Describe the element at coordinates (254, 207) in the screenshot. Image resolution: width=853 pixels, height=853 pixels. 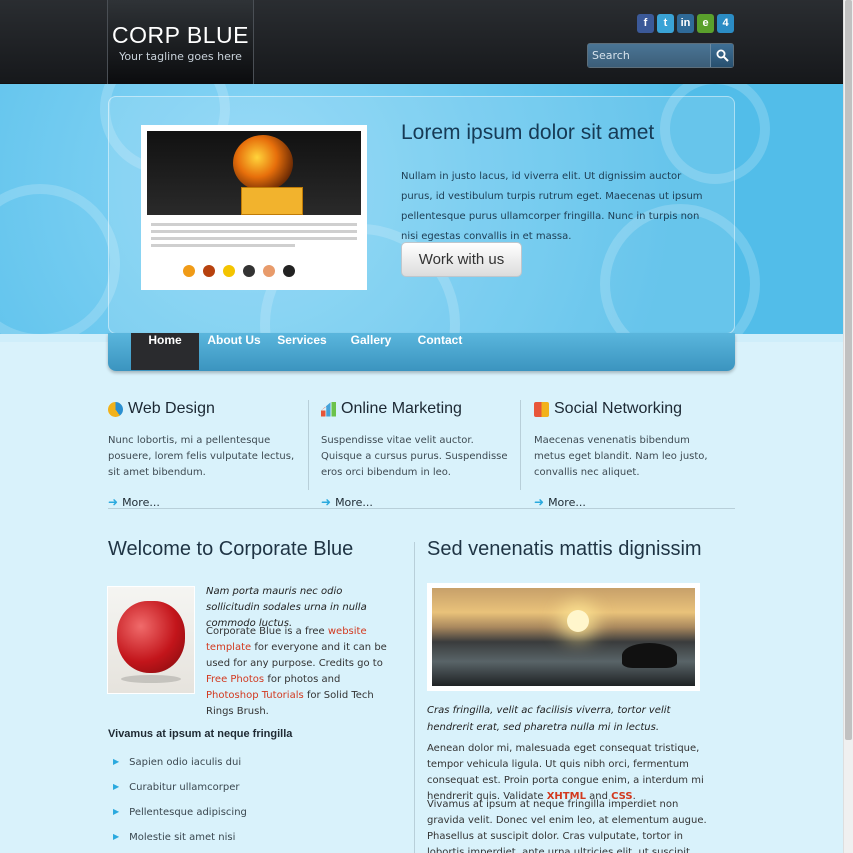
I see `hero-screenshot-image` at that location.